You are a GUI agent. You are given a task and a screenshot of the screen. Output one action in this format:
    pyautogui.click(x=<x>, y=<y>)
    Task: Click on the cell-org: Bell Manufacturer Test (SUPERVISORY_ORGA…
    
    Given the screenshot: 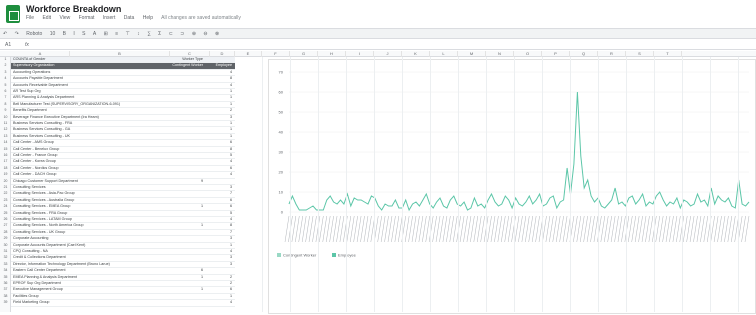 What is the action you would take?
    pyautogui.click(x=67, y=103)
    